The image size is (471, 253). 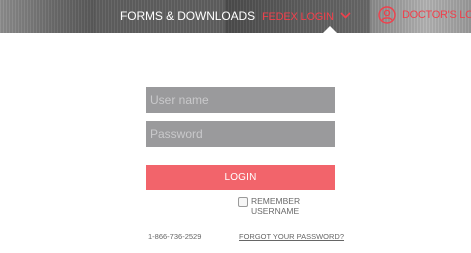 What do you see at coordinates (175, 236) in the screenshot?
I see `support-phone-number: 1-866-736-2529` at bounding box center [175, 236].